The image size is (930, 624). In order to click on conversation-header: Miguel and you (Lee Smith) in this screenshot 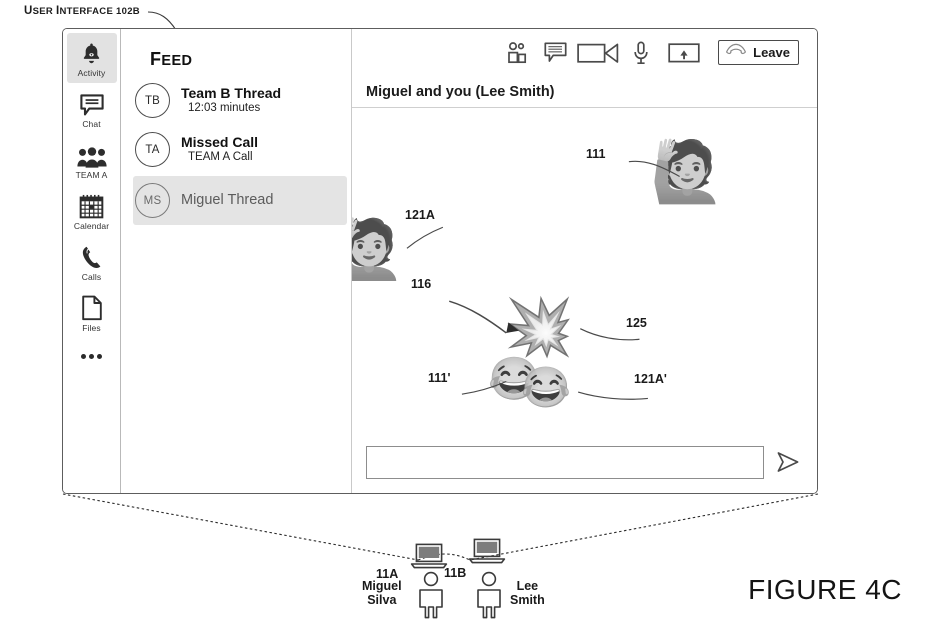, I will do `click(584, 92)`.